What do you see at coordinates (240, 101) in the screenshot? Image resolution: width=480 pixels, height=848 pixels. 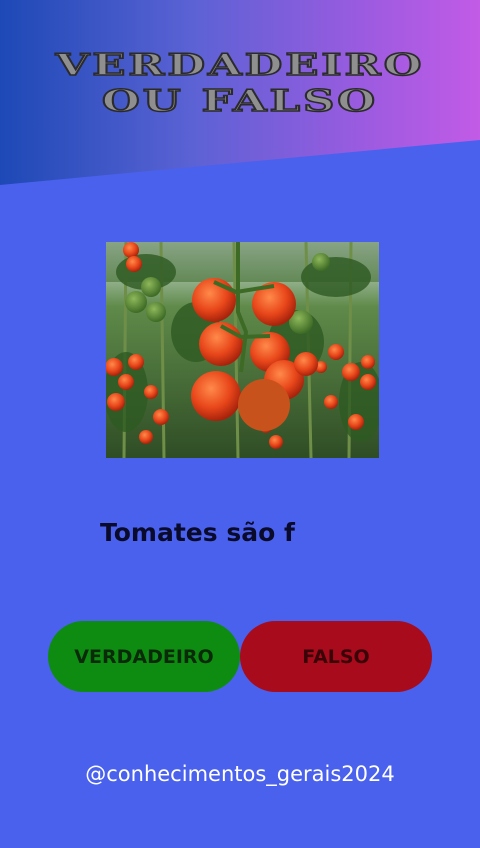 I see `title-line-2: OU FALSO` at bounding box center [240, 101].